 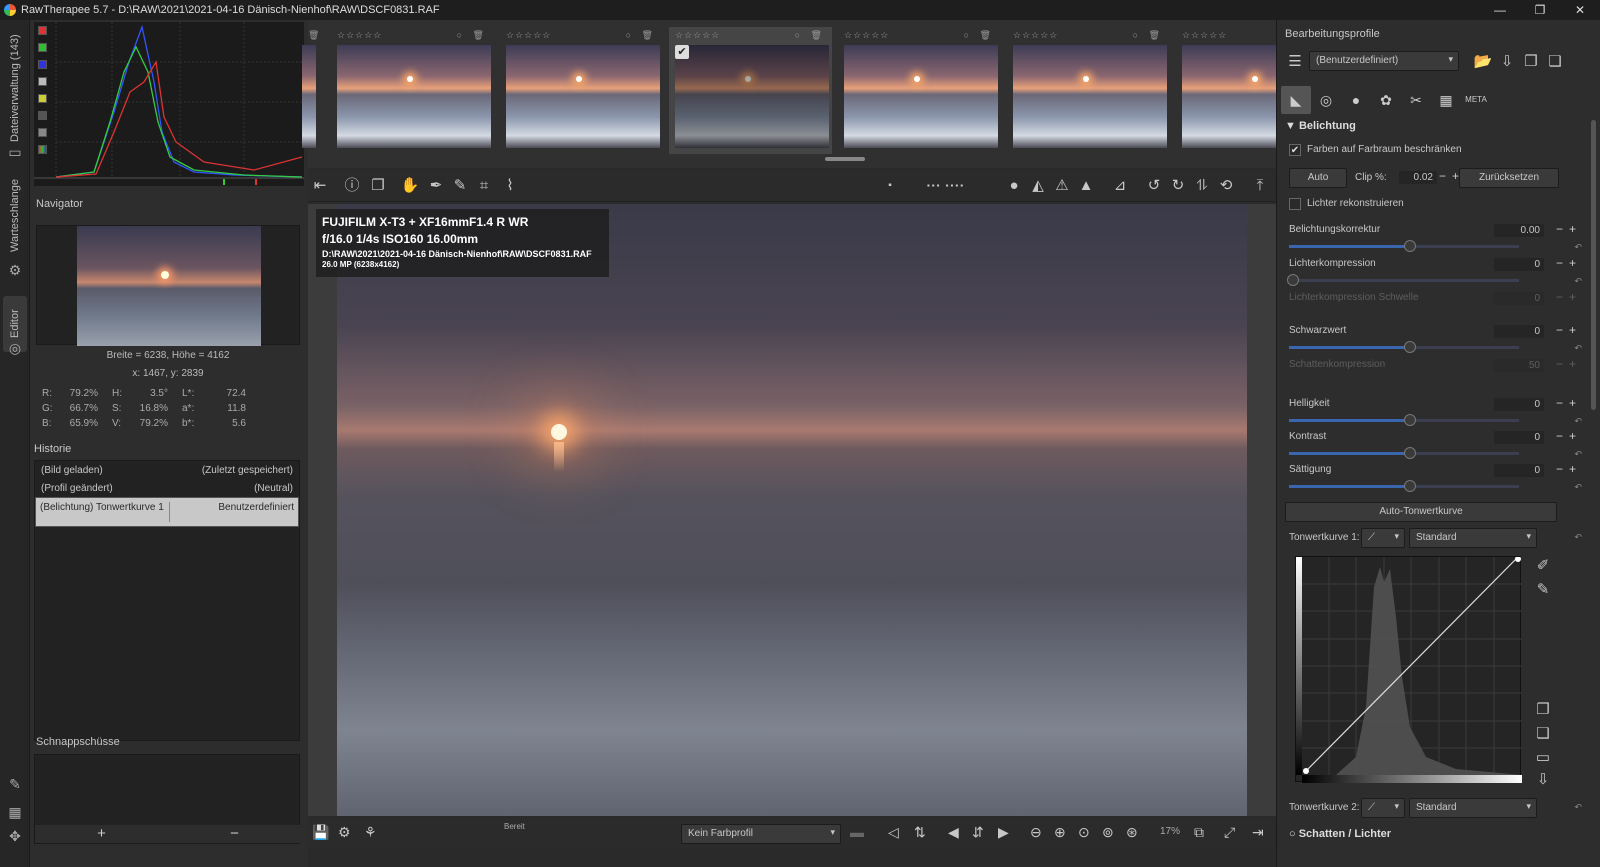 I want to click on curve2-type-select: Standard, so click(x=1473, y=808).